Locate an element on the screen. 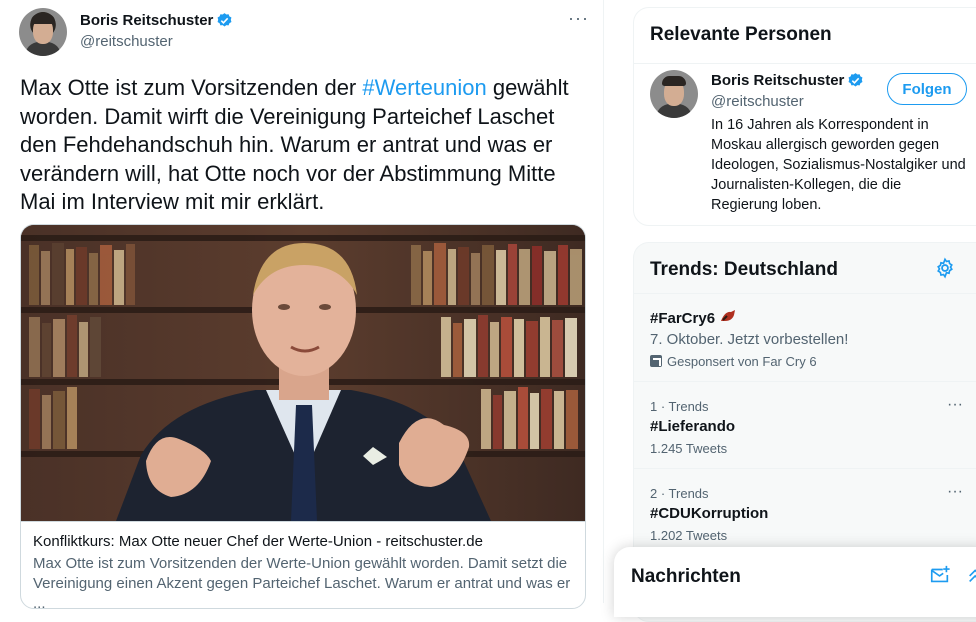 The width and height of the screenshot is (976, 622). author-name: Boris Reitschuster is located at coordinates (156, 20).